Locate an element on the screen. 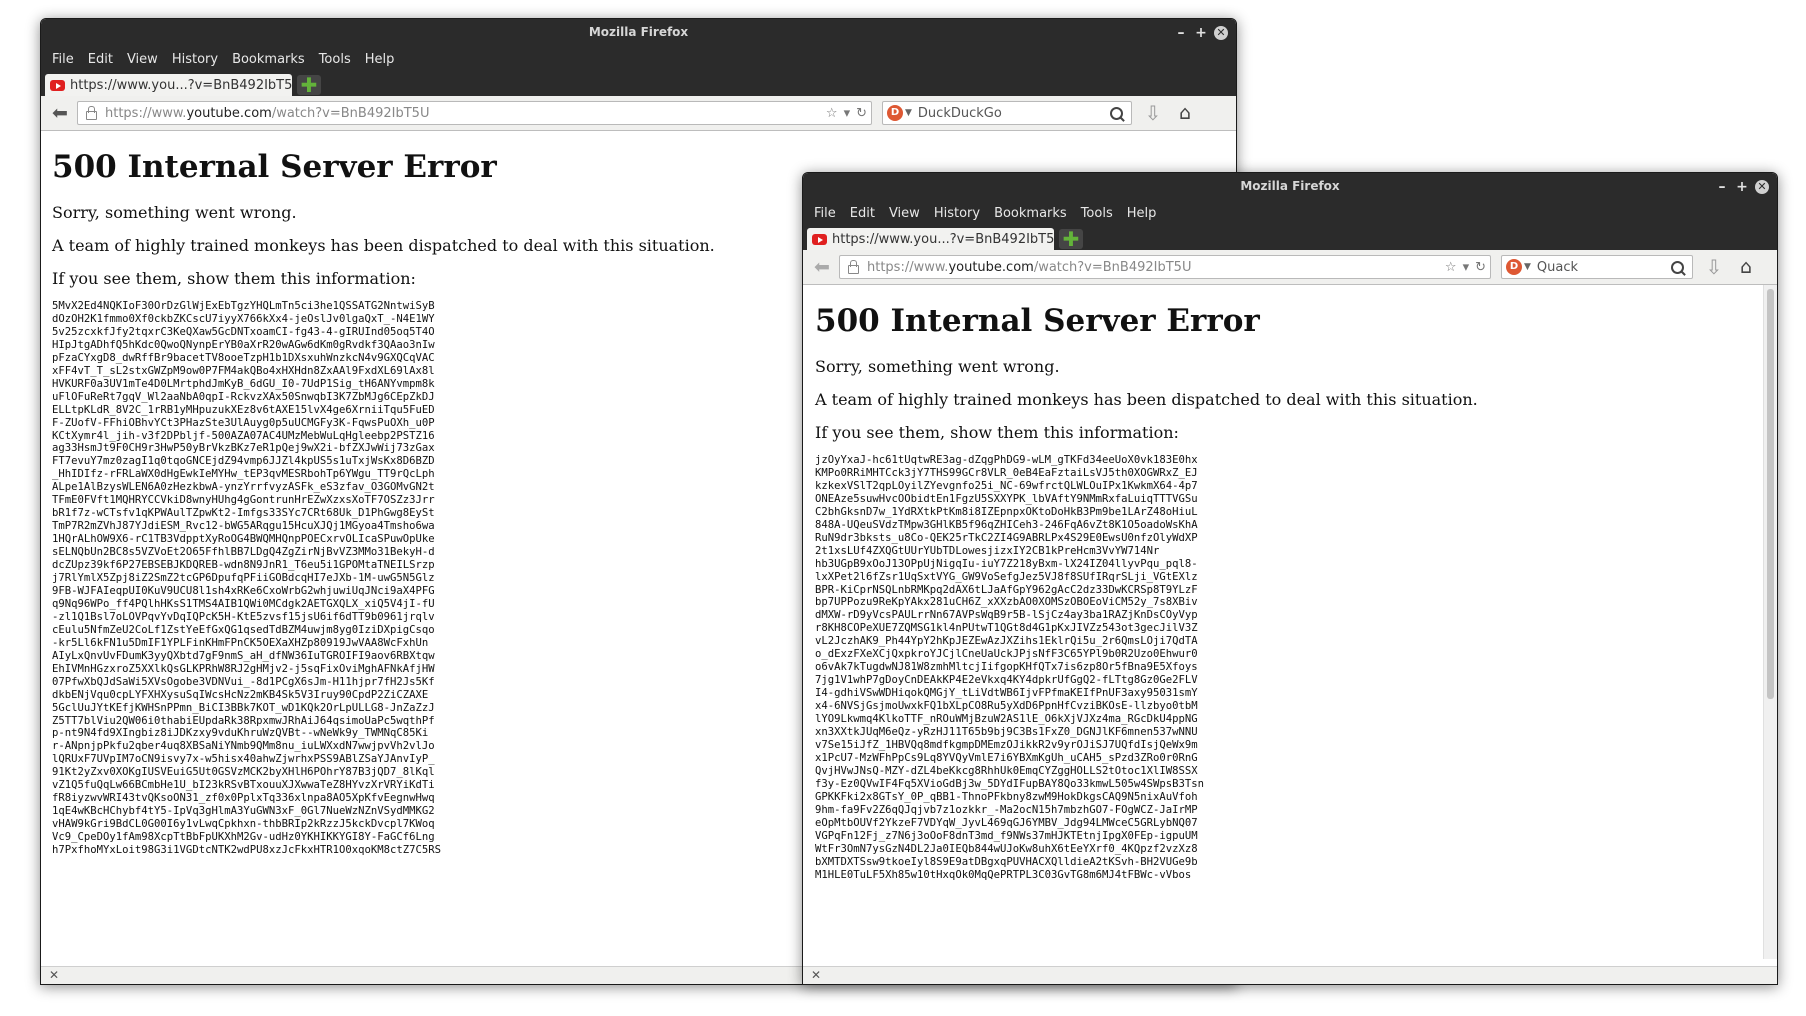 This screenshot has width=1806, height=1016. search-bar: D ▼ Quack is located at coordinates (1597, 267).